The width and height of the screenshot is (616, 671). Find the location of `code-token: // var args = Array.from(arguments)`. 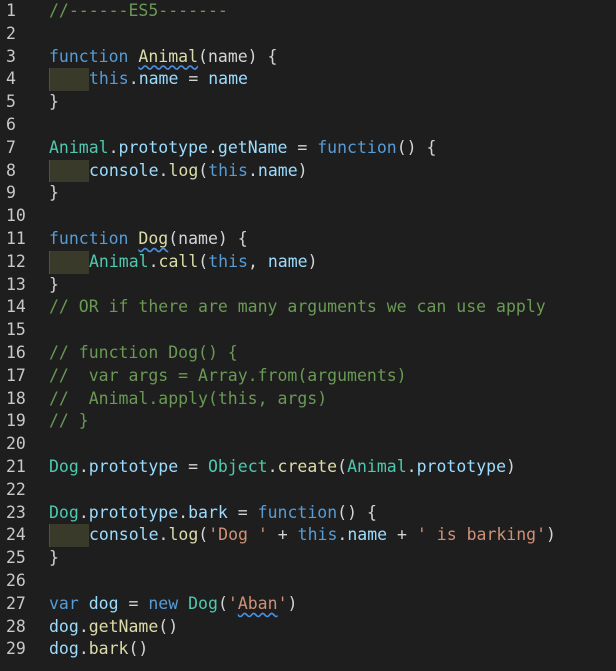

code-token: // var args = Array.from(arguments) is located at coordinates (228, 375).